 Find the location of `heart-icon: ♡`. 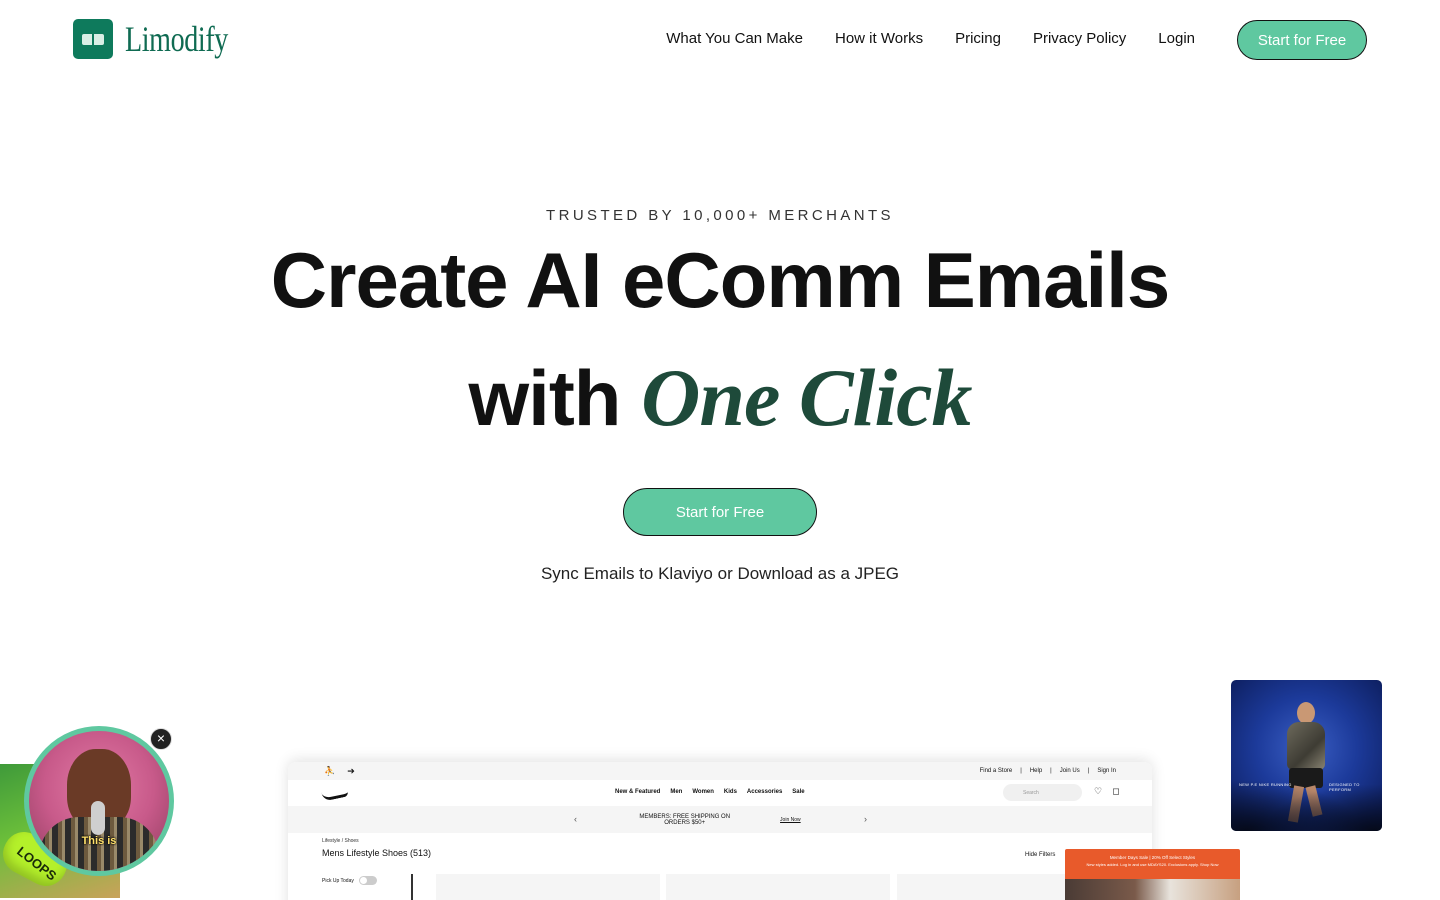

heart-icon: ♡ is located at coordinates (1098, 791).